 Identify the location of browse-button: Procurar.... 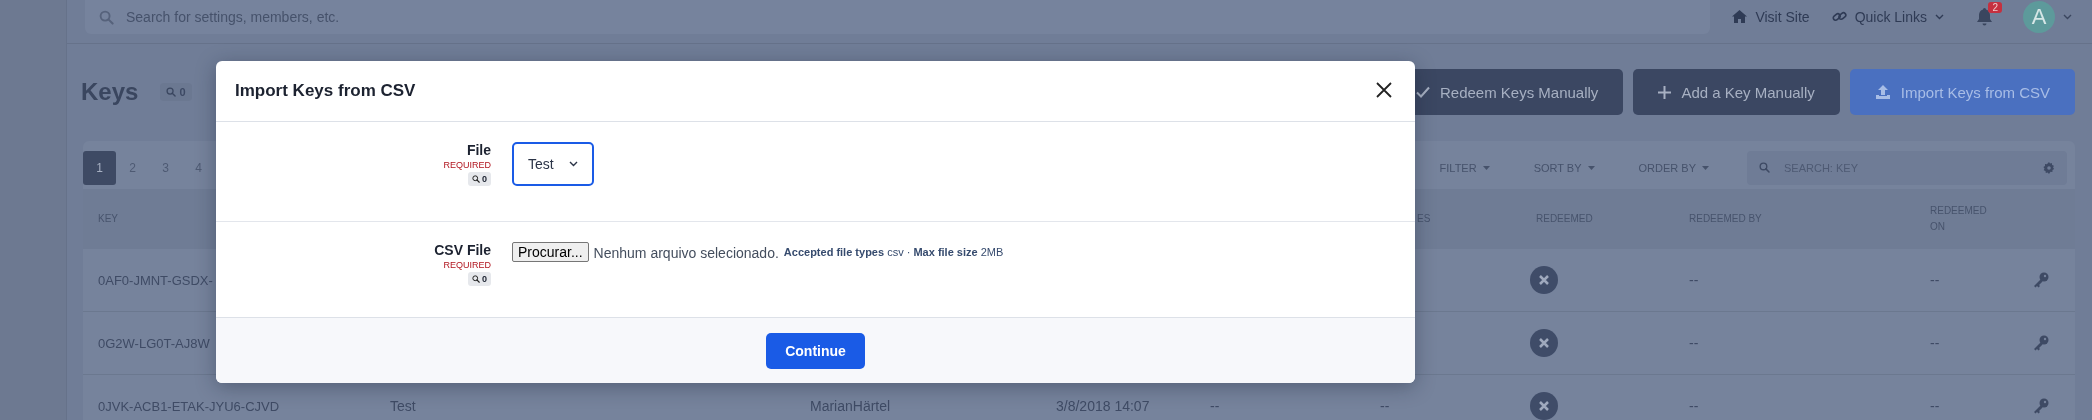
(550, 252).